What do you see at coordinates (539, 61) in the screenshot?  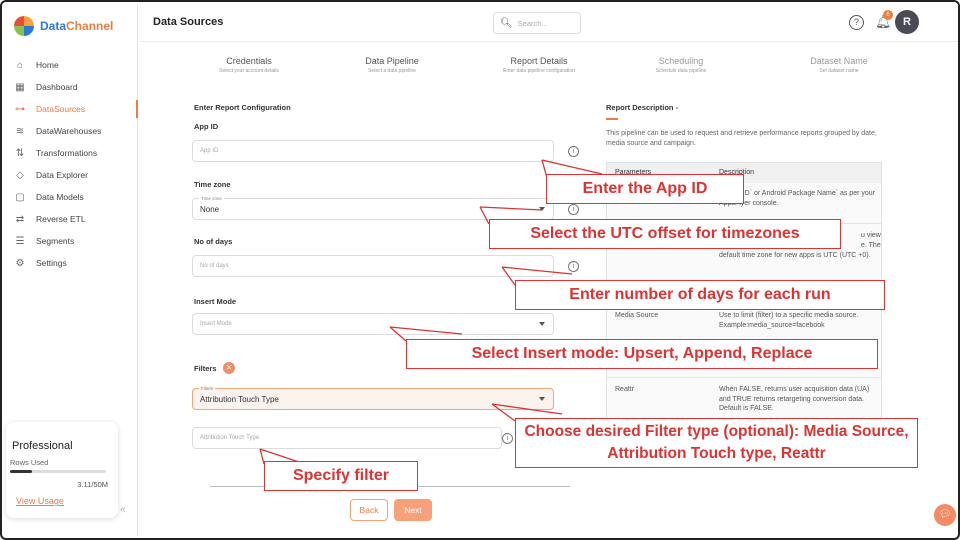 I see `step-label: Report Details` at bounding box center [539, 61].